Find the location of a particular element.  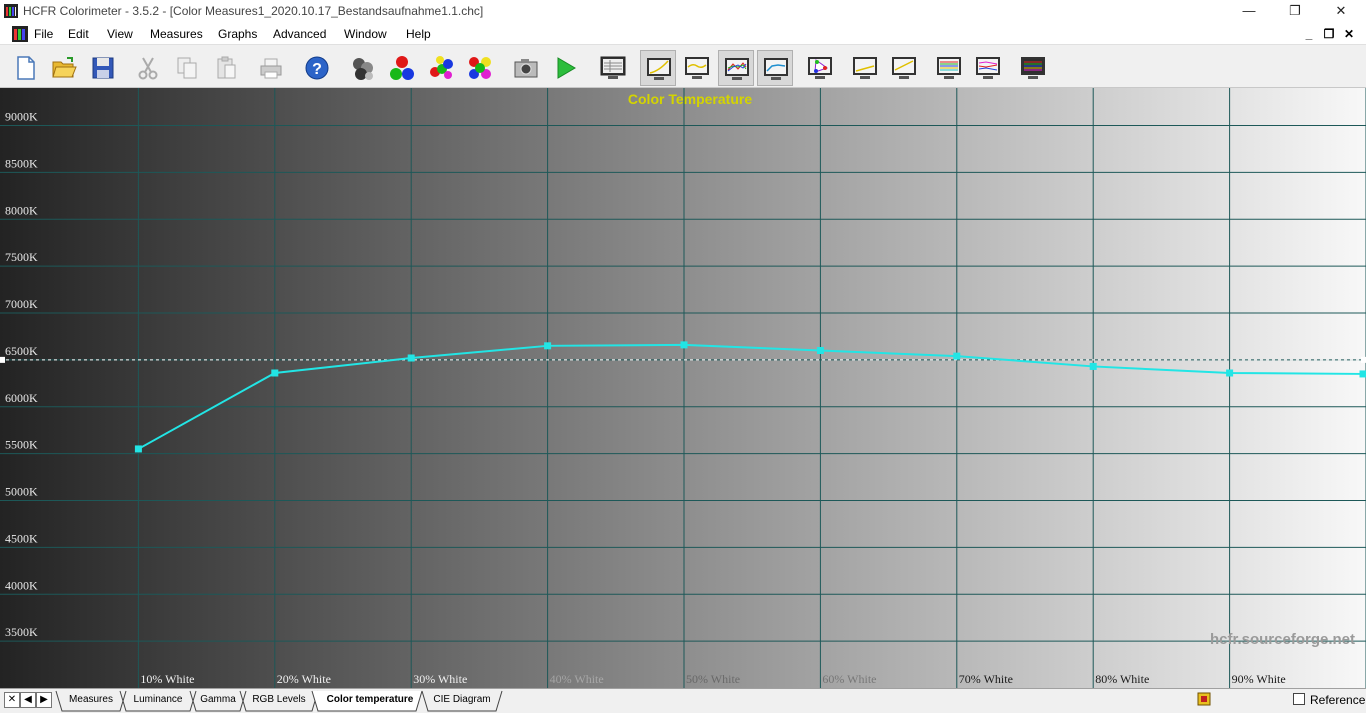

rgb-button is located at coordinates (402, 68).